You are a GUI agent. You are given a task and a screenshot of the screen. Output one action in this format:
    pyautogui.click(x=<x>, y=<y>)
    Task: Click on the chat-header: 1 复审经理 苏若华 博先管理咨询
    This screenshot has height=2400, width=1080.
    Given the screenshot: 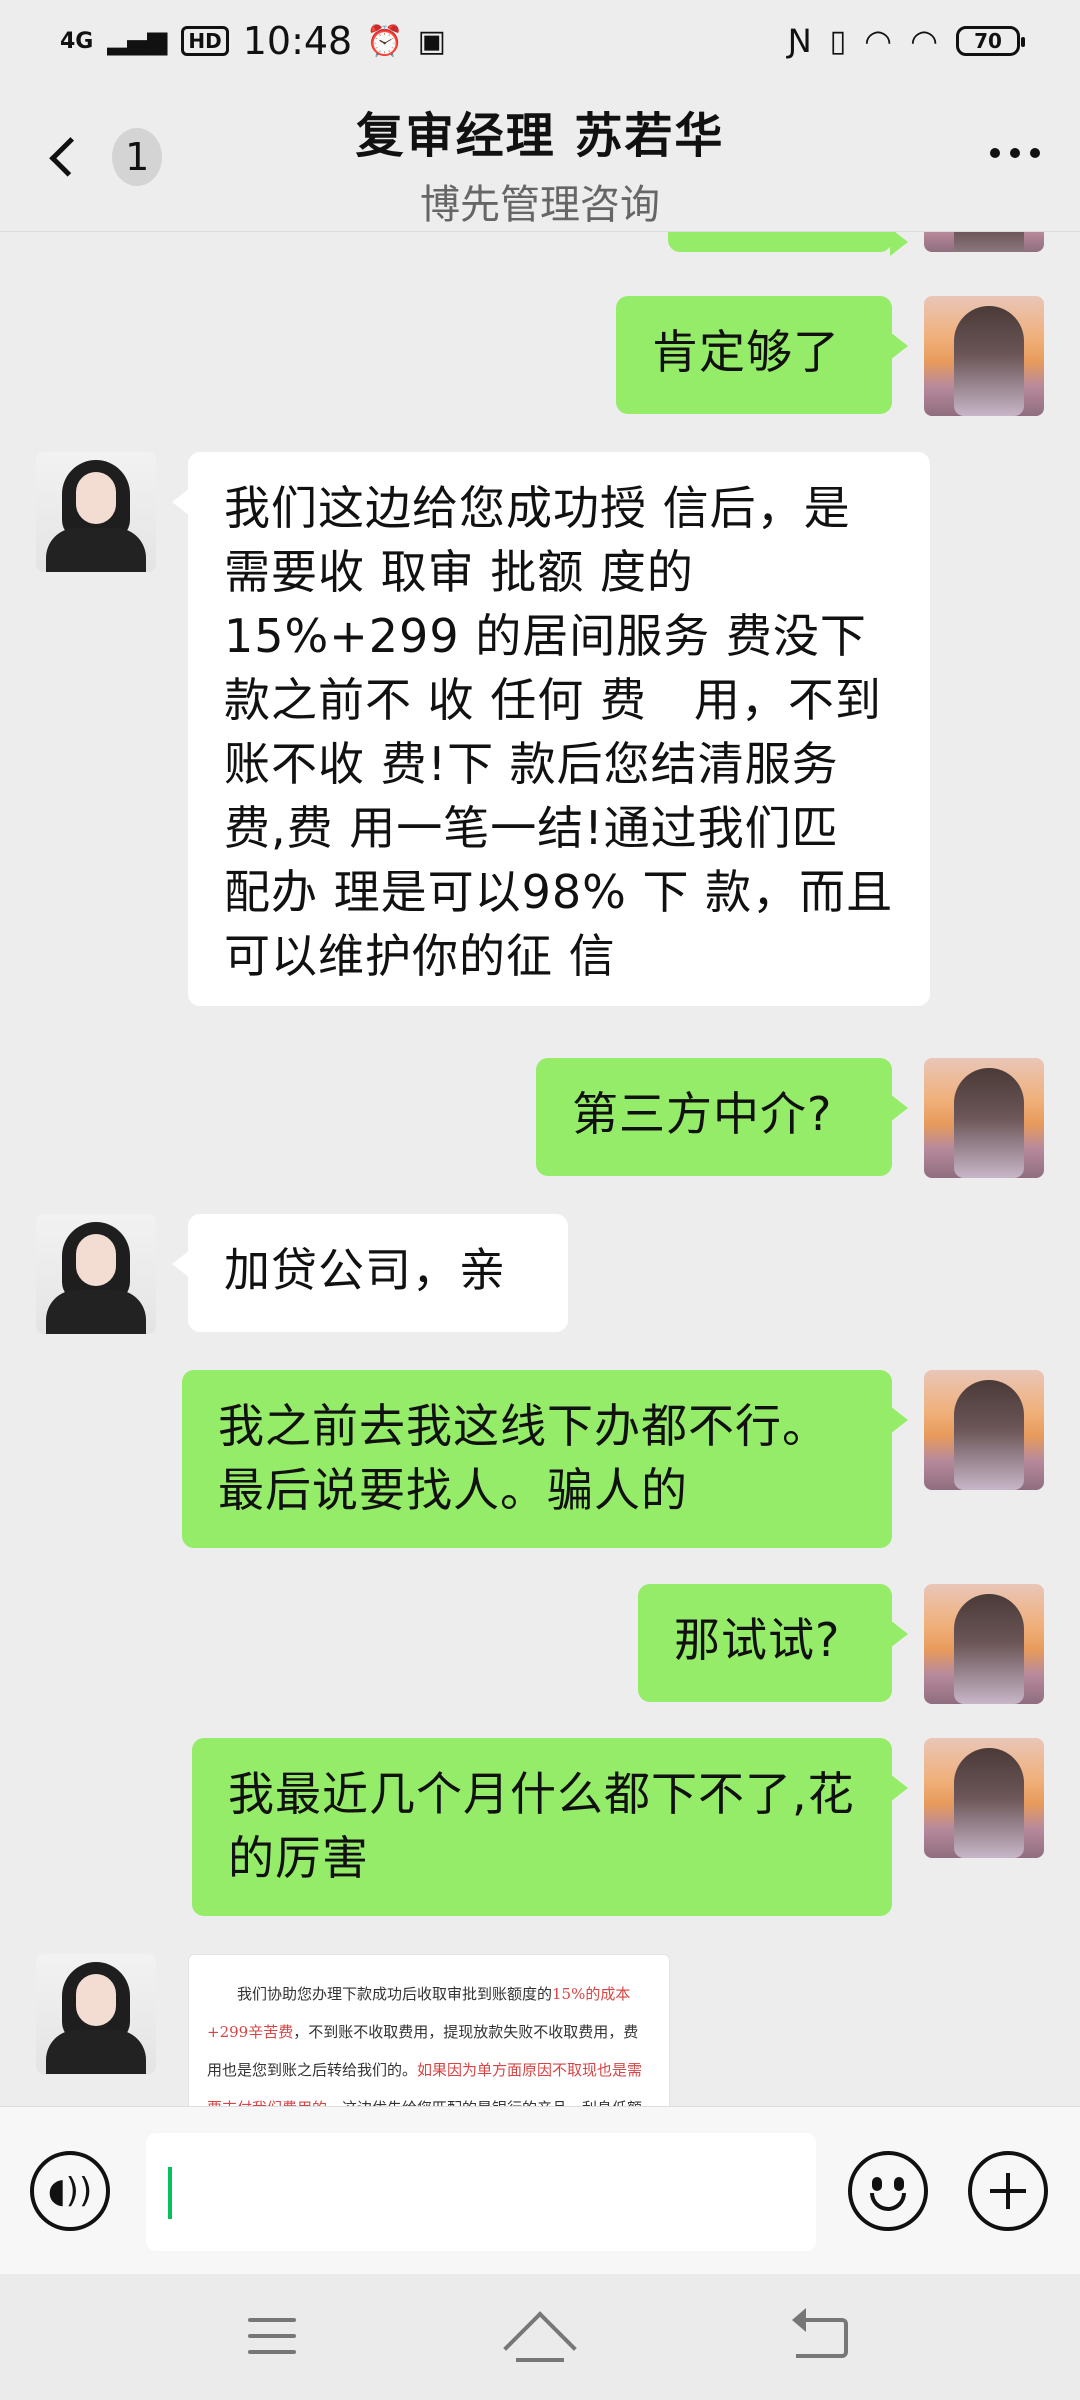 What is the action you would take?
    pyautogui.click(x=540, y=157)
    